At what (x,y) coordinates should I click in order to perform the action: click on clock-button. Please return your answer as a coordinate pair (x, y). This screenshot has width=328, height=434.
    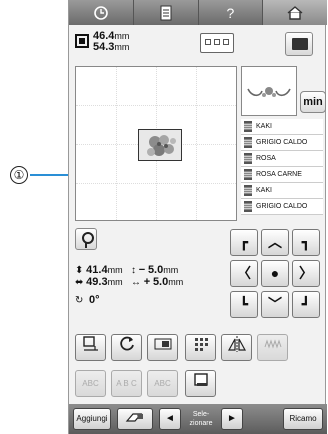
    Looking at the image, I should click on (101, 12).